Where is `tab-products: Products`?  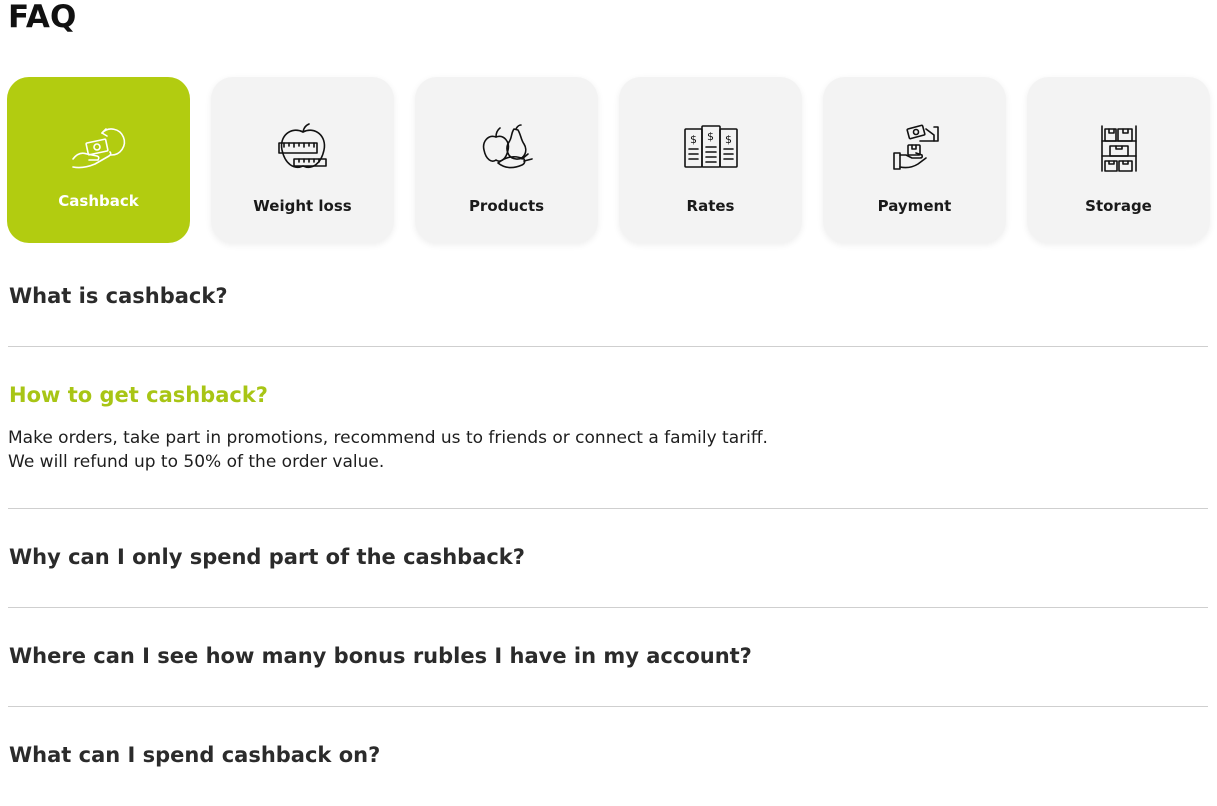
tab-products: Products is located at coordinates (506, 160).